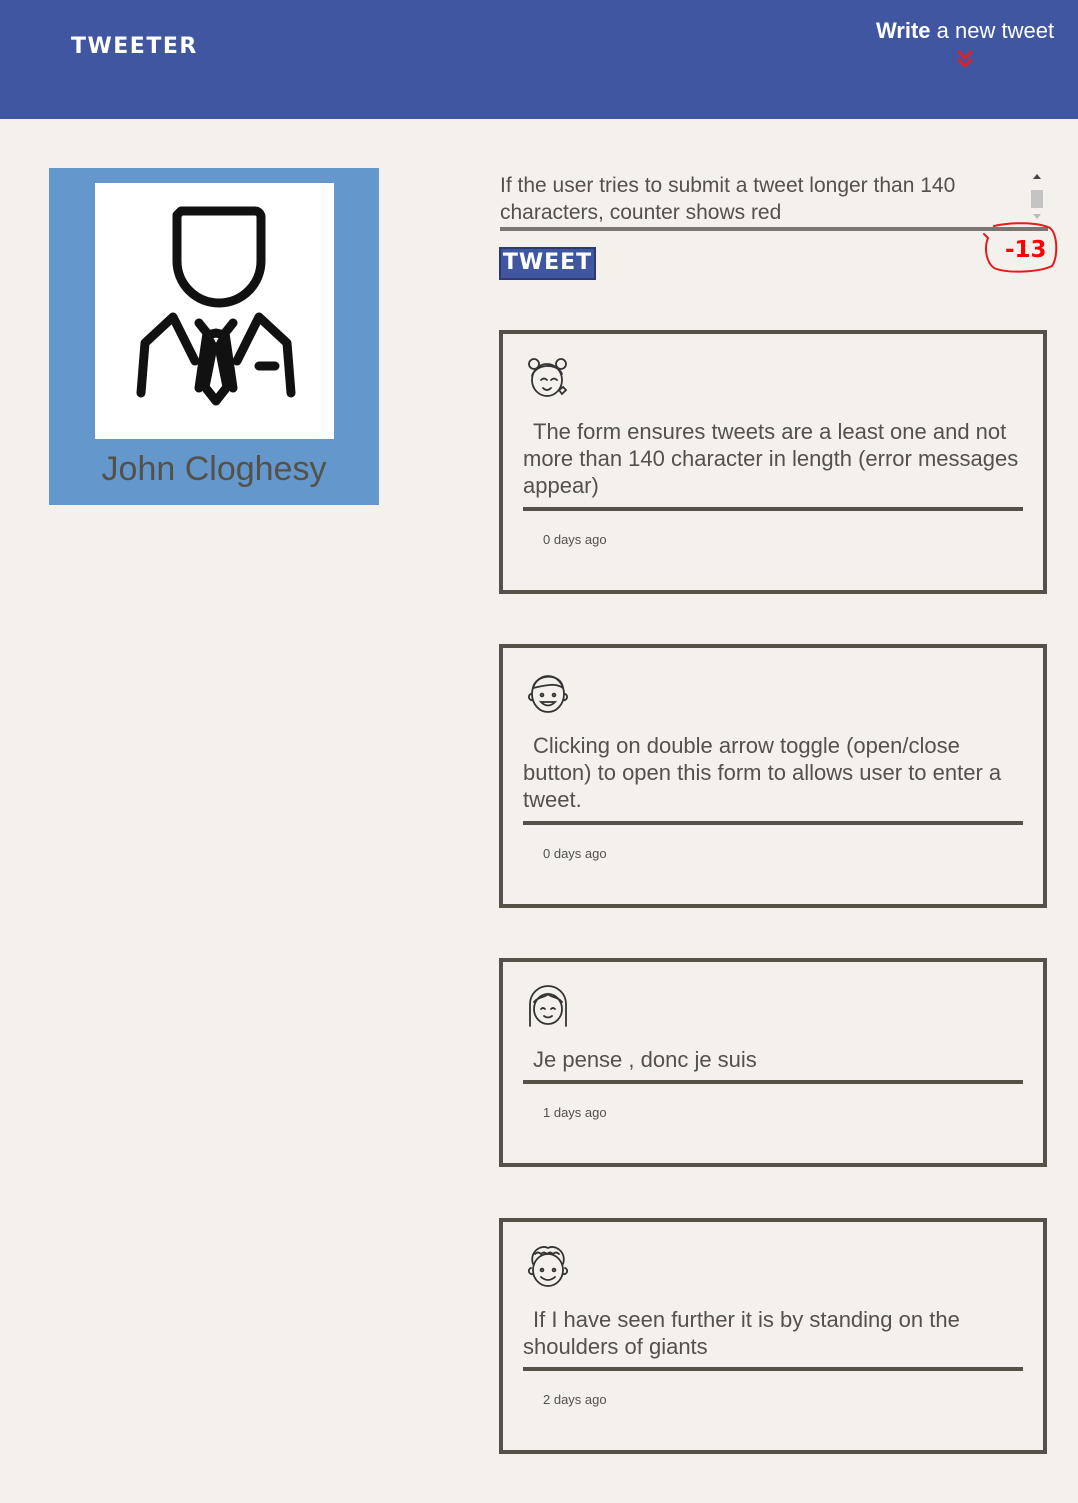 This screenshot has width=1078, height=1503. What do you see at coordinates (547, 263) in the screenshot?
I see `tweet-submit-button: TWEET` at bounding box center [547, 263].